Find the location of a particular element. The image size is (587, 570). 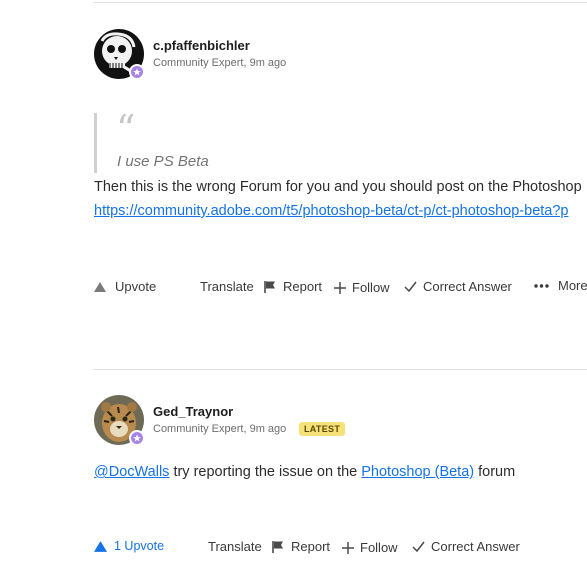

divider is located at coordinates (340, 369).